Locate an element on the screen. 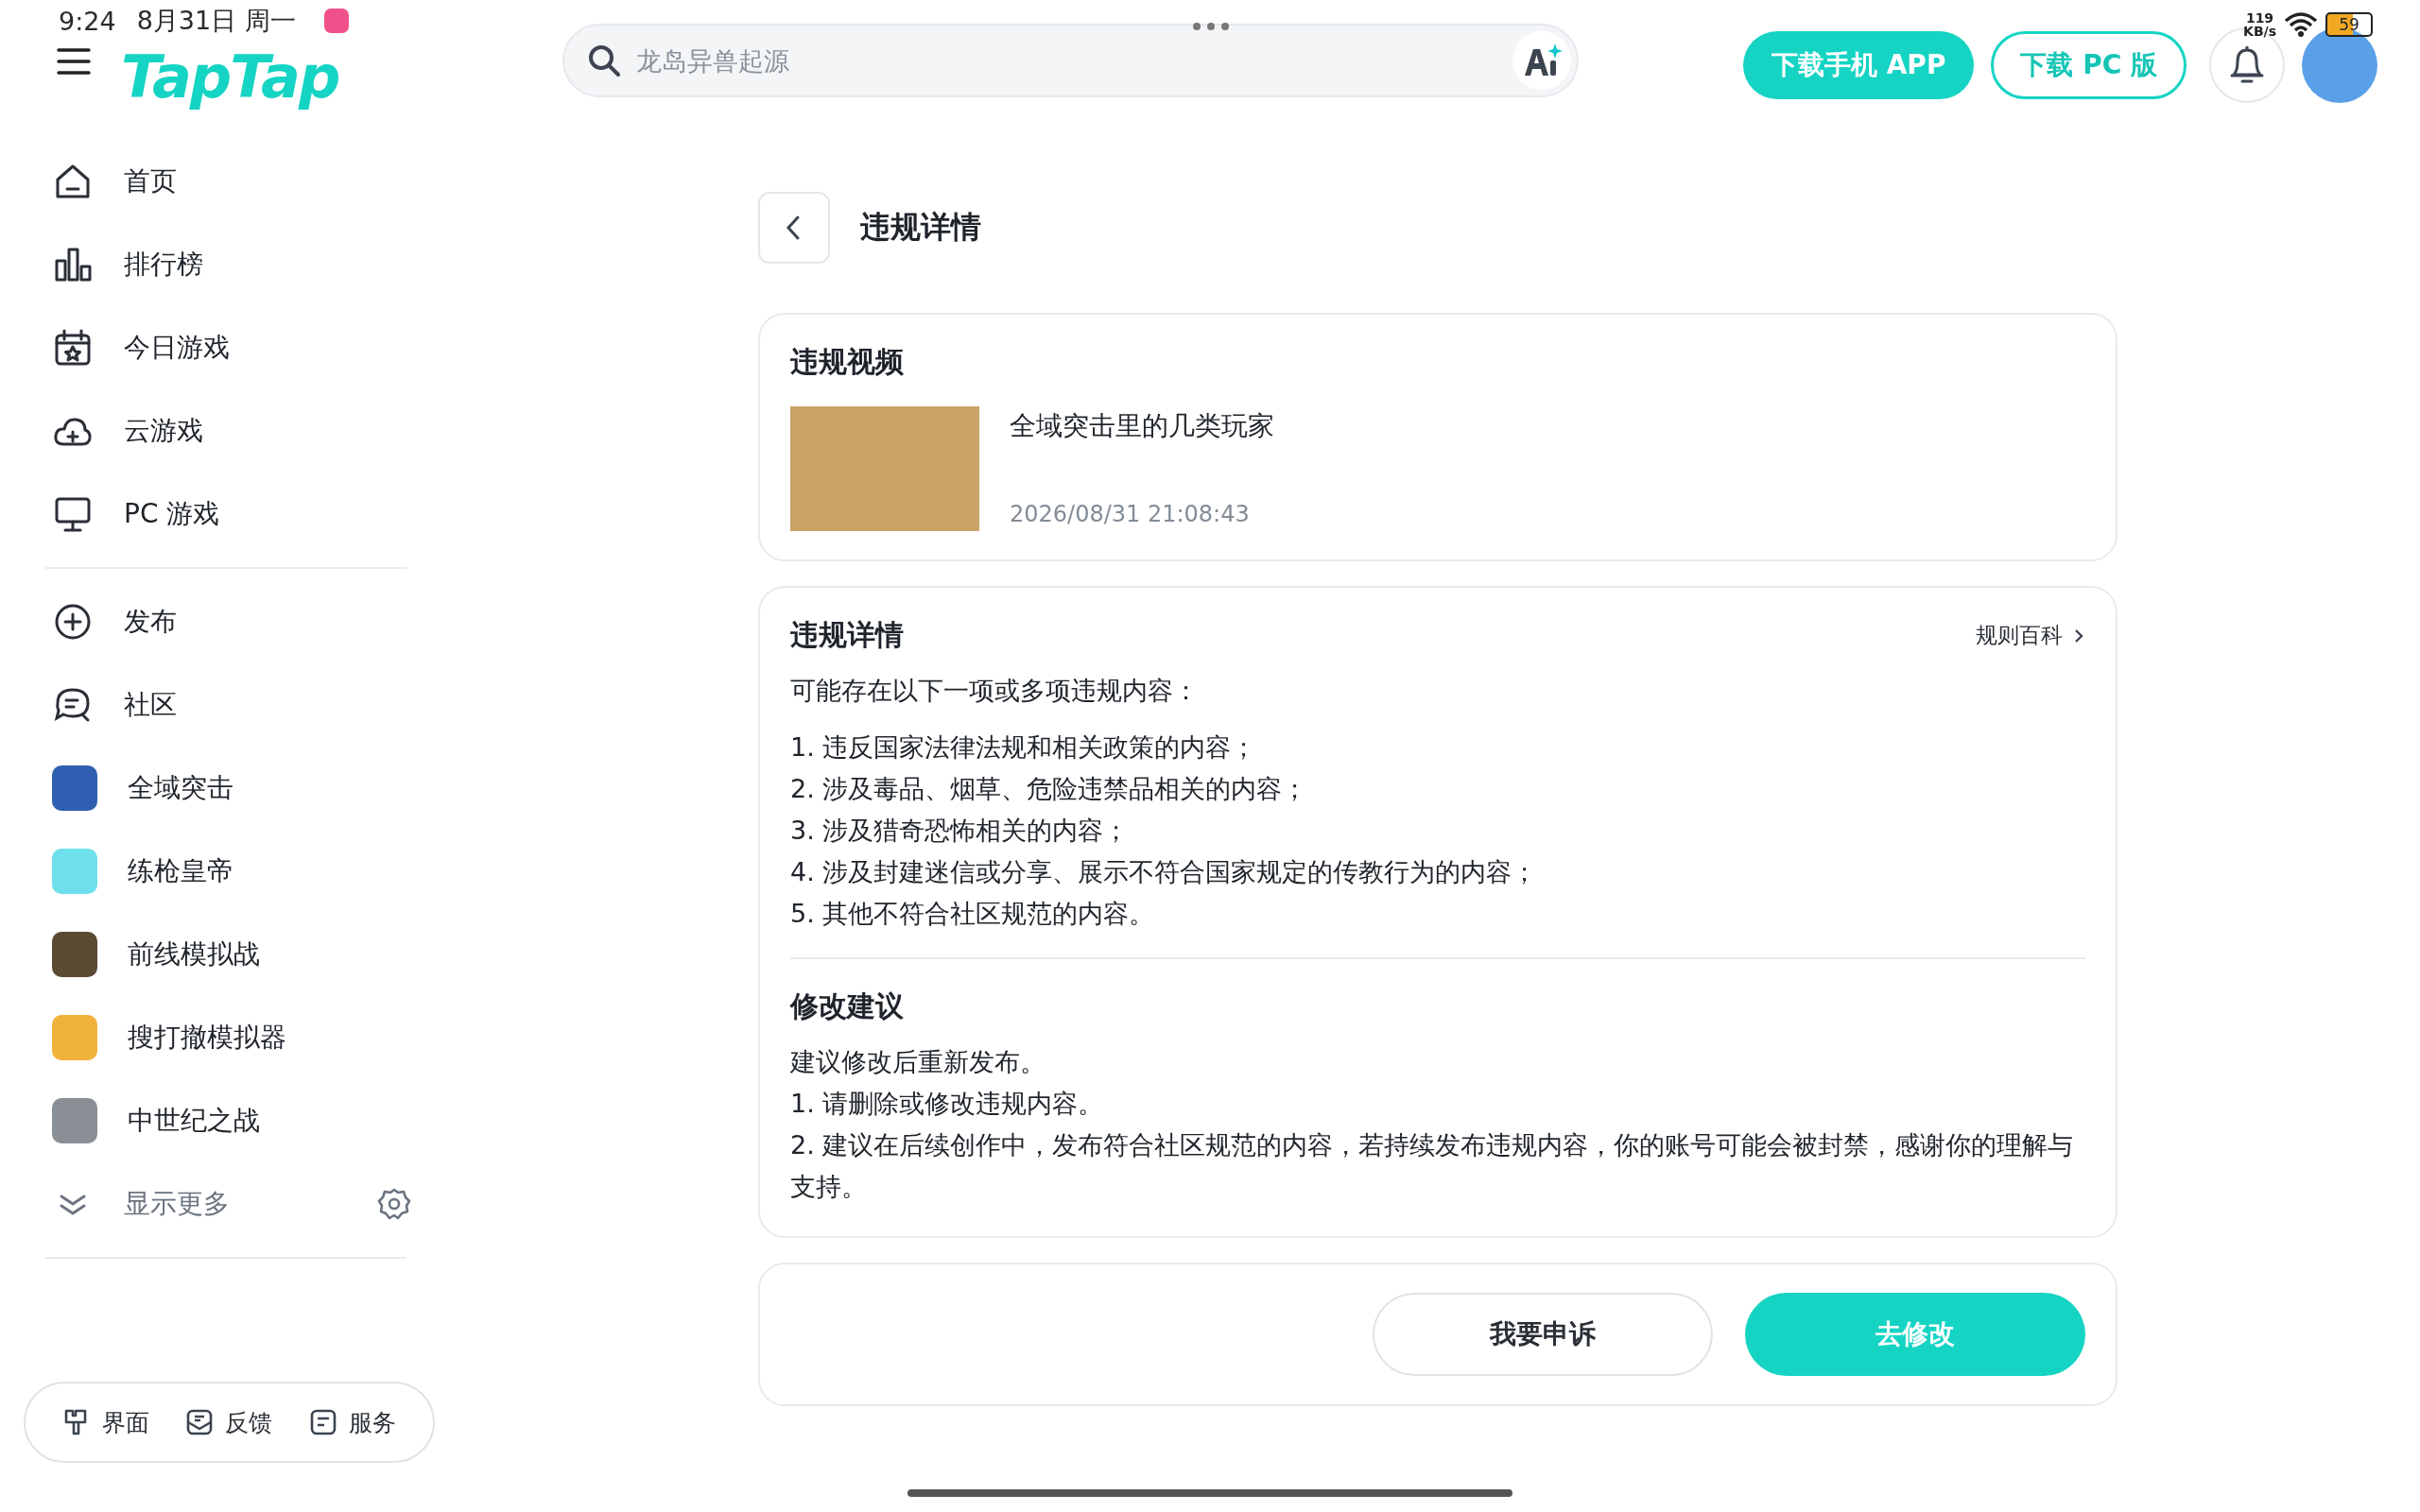  section-heading: 修改建议 is located at coordinates (847, 1006).